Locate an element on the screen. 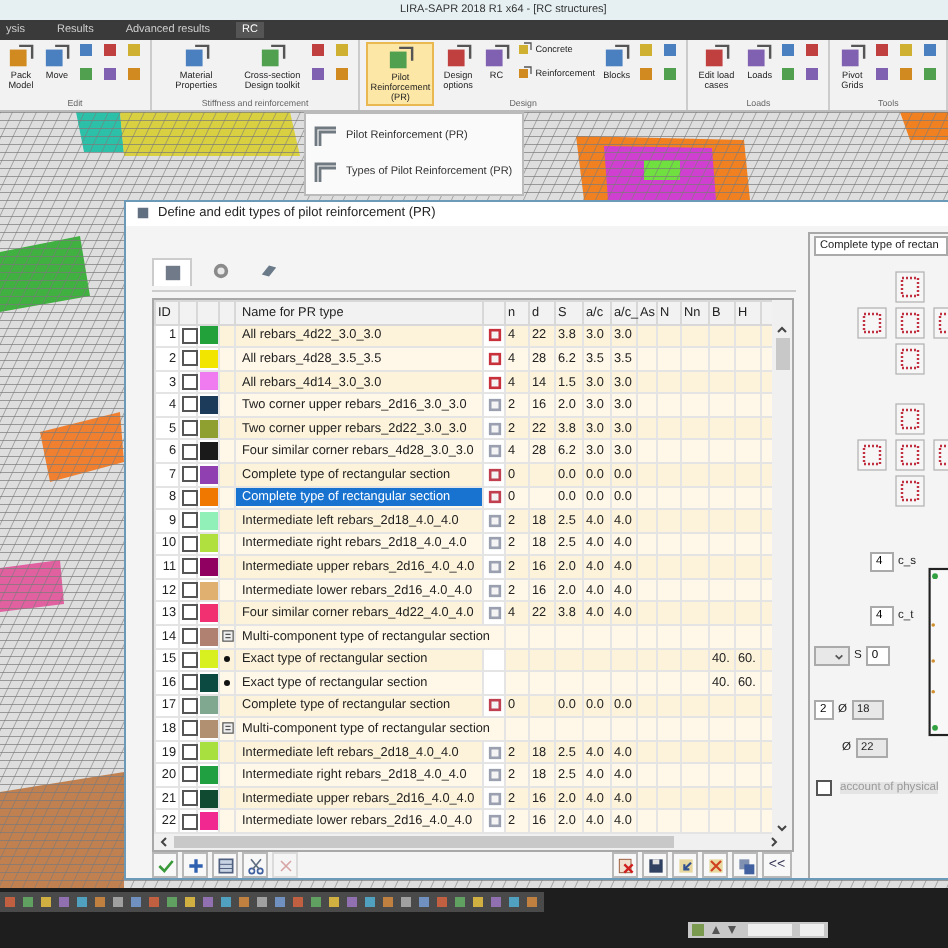 This screenshot has width=948, height=948. add-button is located at coordinates (195, 865).